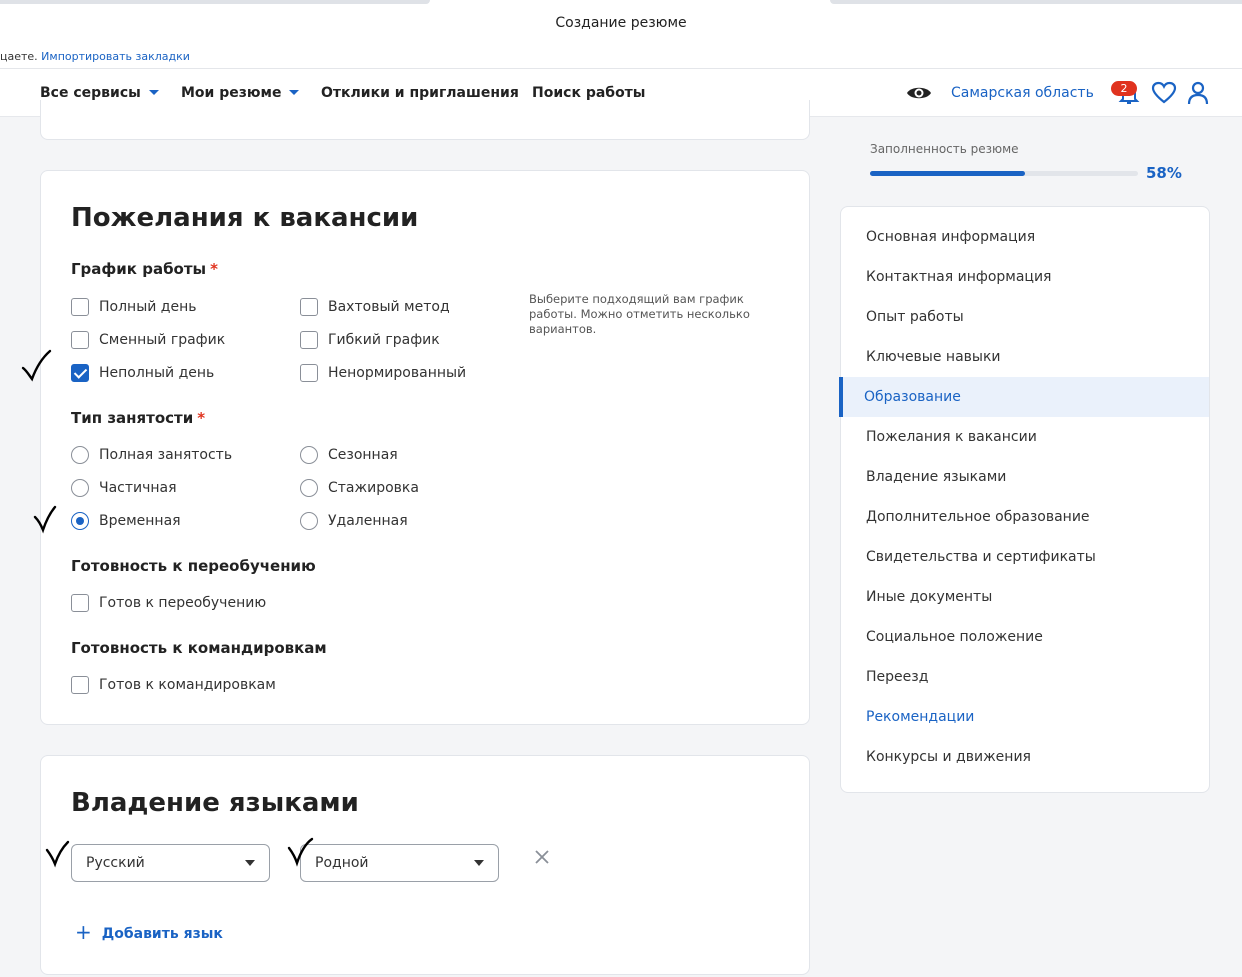  Describe the element at coordinates (1164, 93) in the screenshot. I see `heart-icon` at that location.